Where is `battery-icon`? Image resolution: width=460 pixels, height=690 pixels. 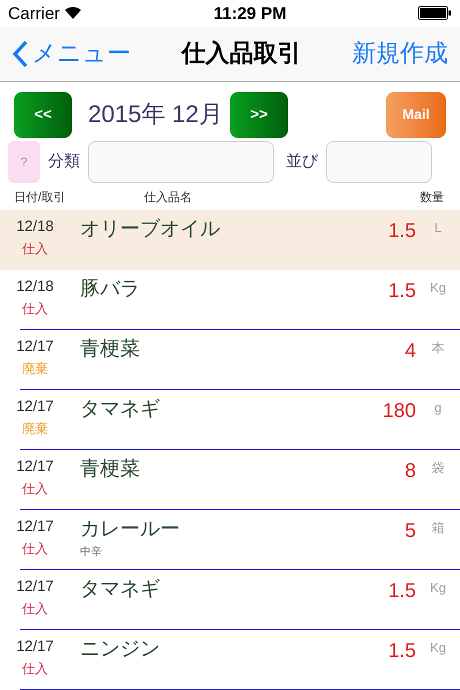
battery-icon is located at coordinates (435, 13).